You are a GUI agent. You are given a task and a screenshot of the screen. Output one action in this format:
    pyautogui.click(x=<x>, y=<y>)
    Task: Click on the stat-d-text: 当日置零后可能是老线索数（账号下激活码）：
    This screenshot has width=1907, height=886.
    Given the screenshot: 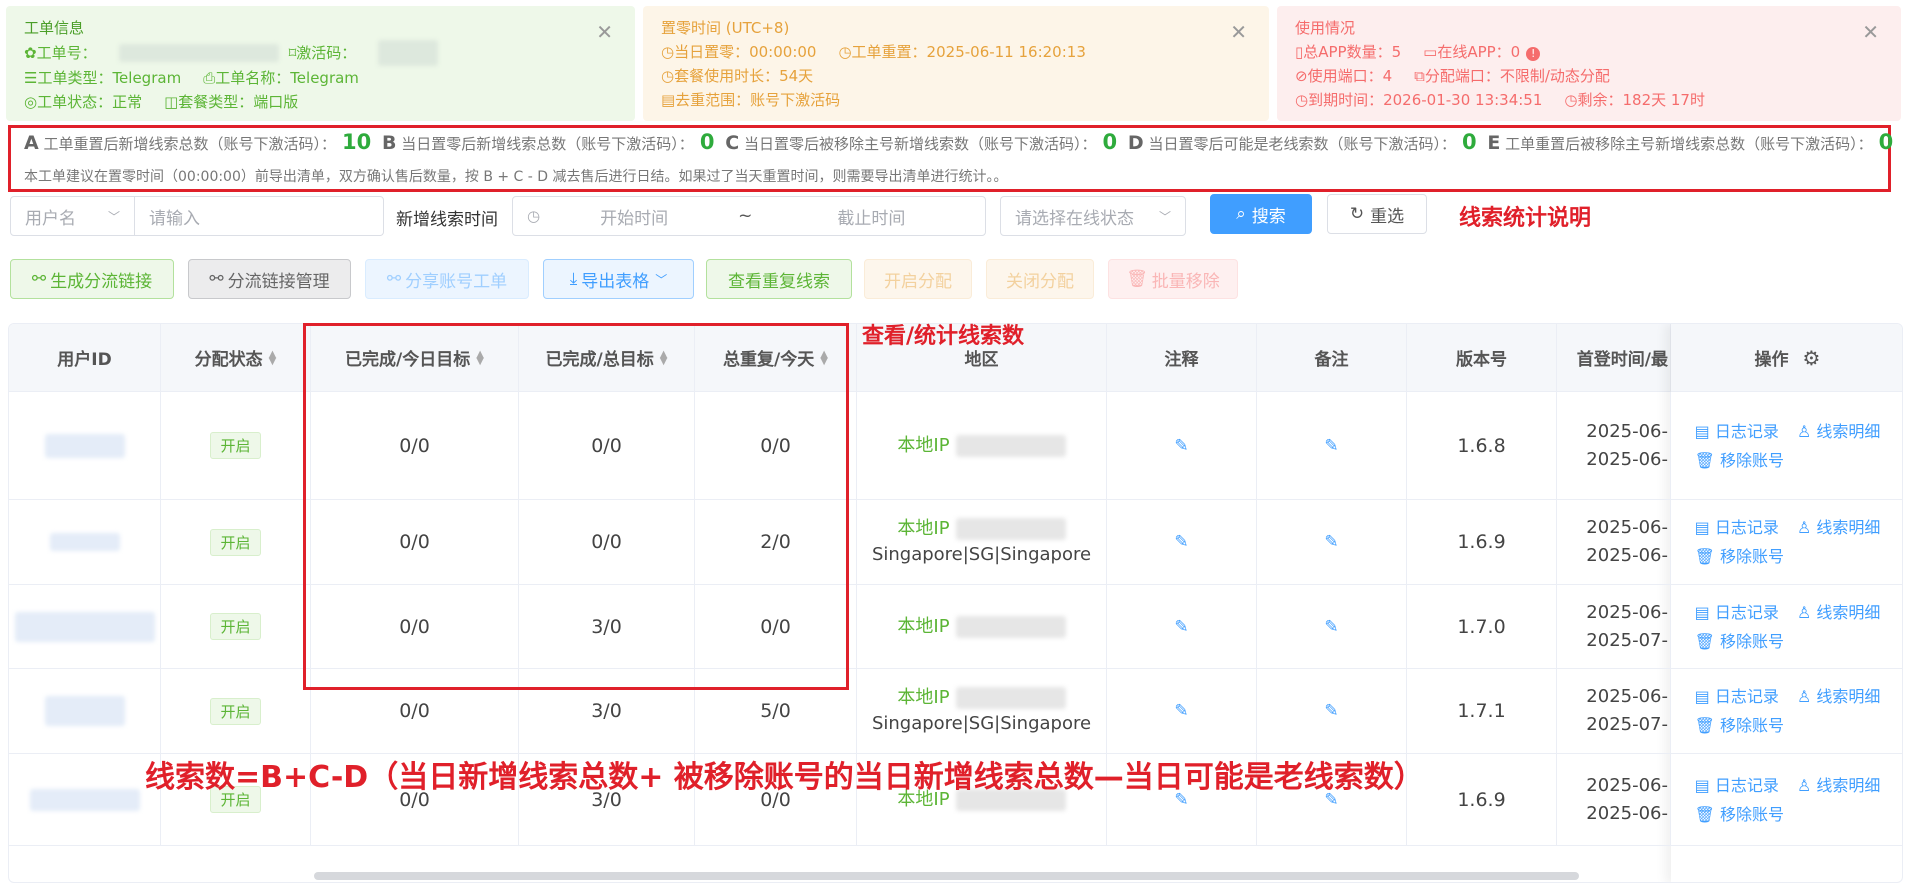 What is the action you would take?
    pyautogui.click(x=1302, y=144)
    